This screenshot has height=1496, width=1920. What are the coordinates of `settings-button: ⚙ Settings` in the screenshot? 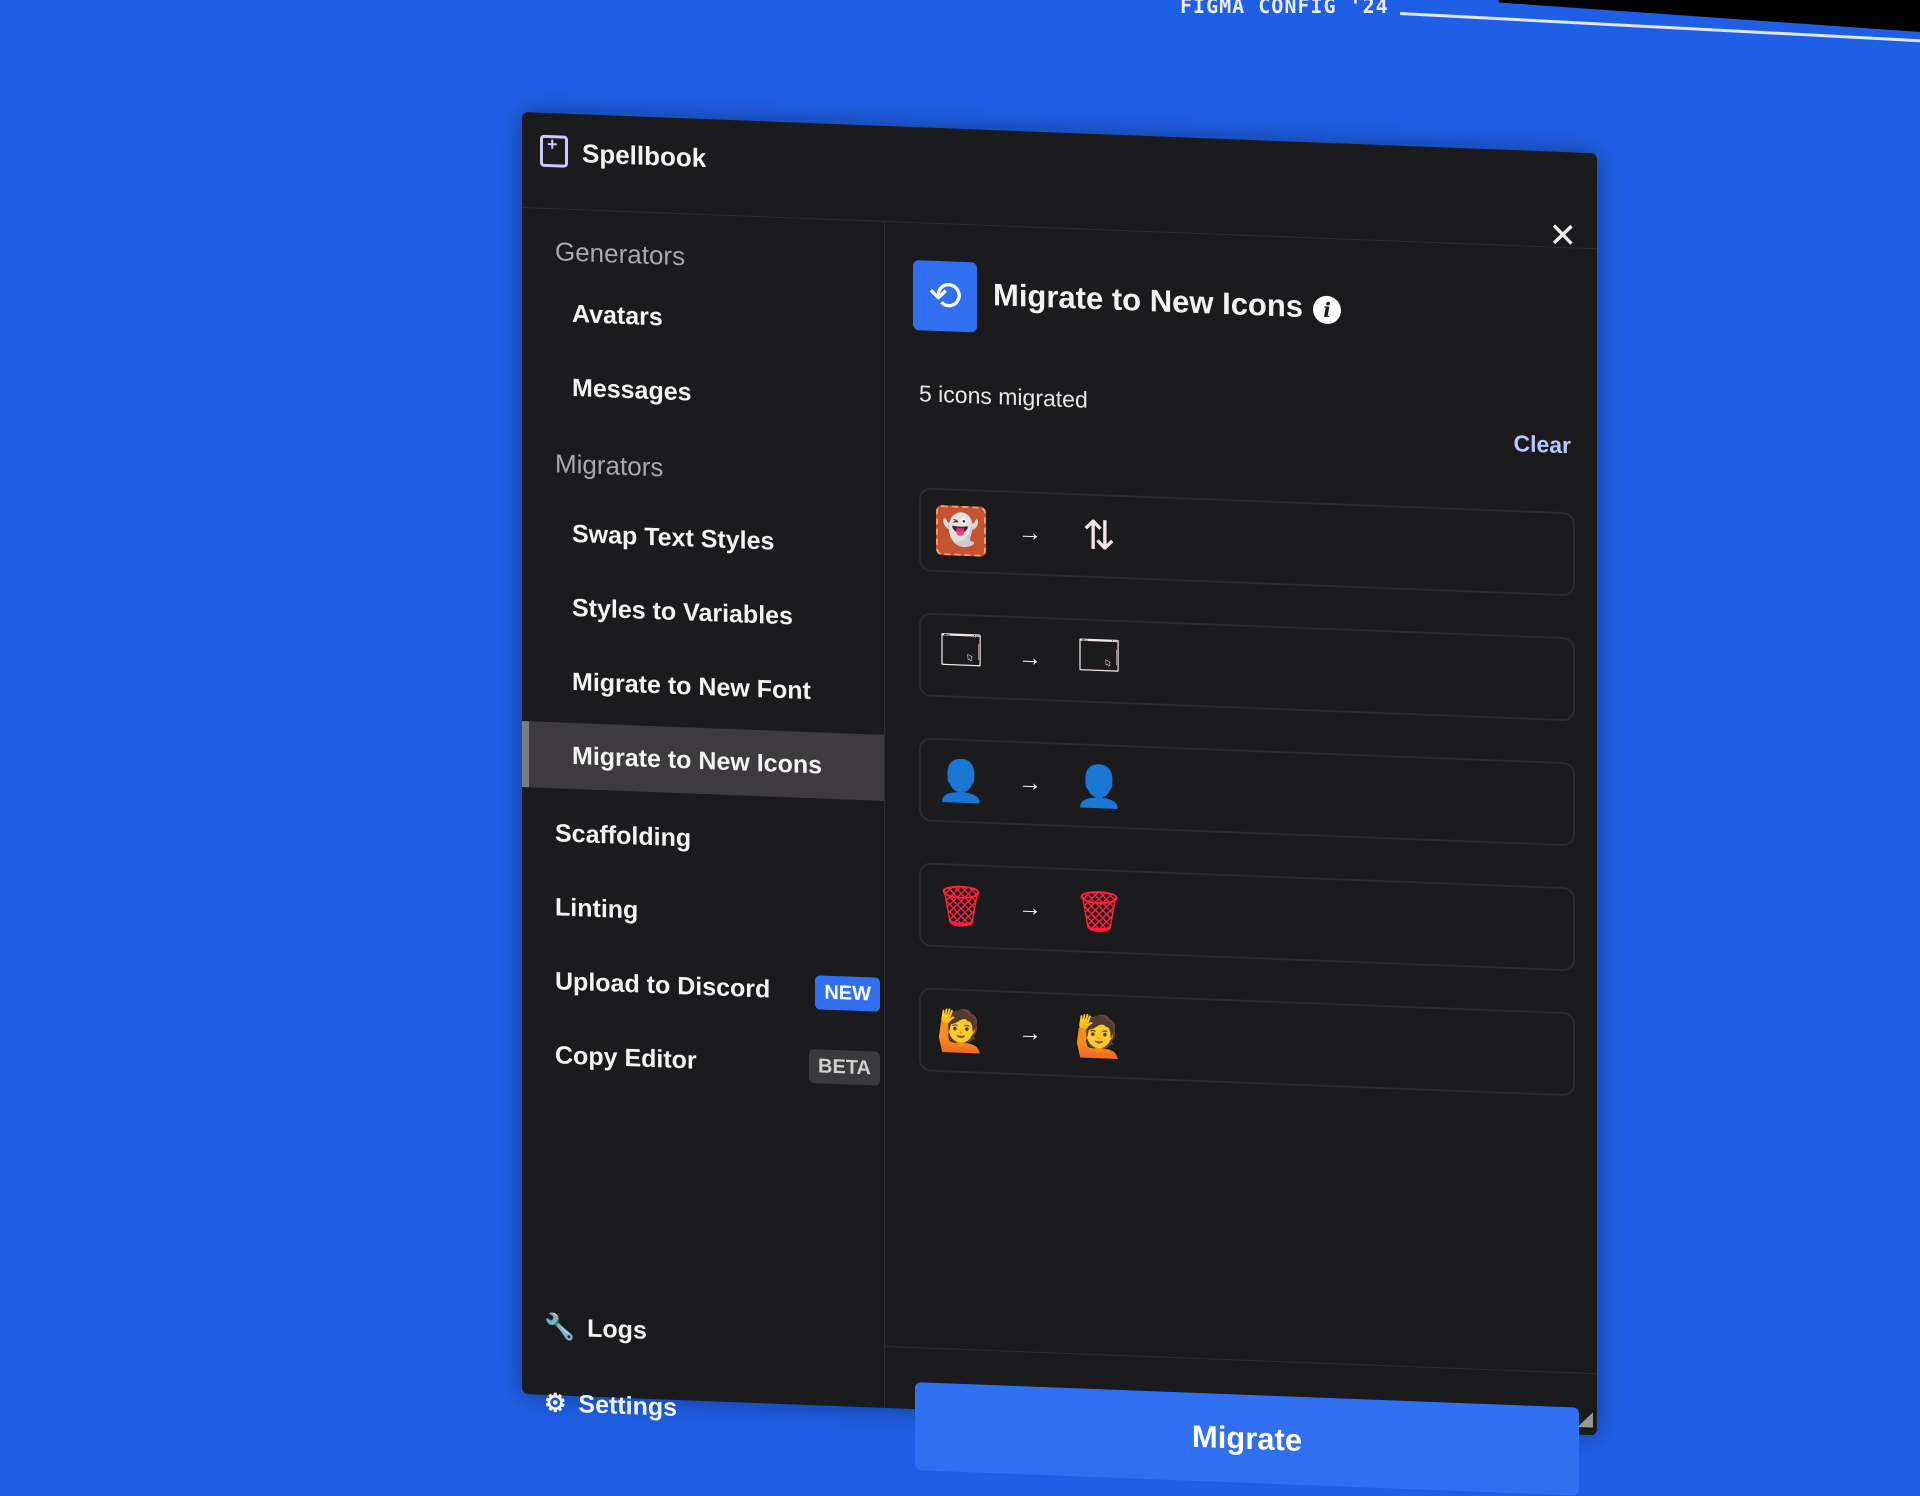 It's located at (610, 1405).